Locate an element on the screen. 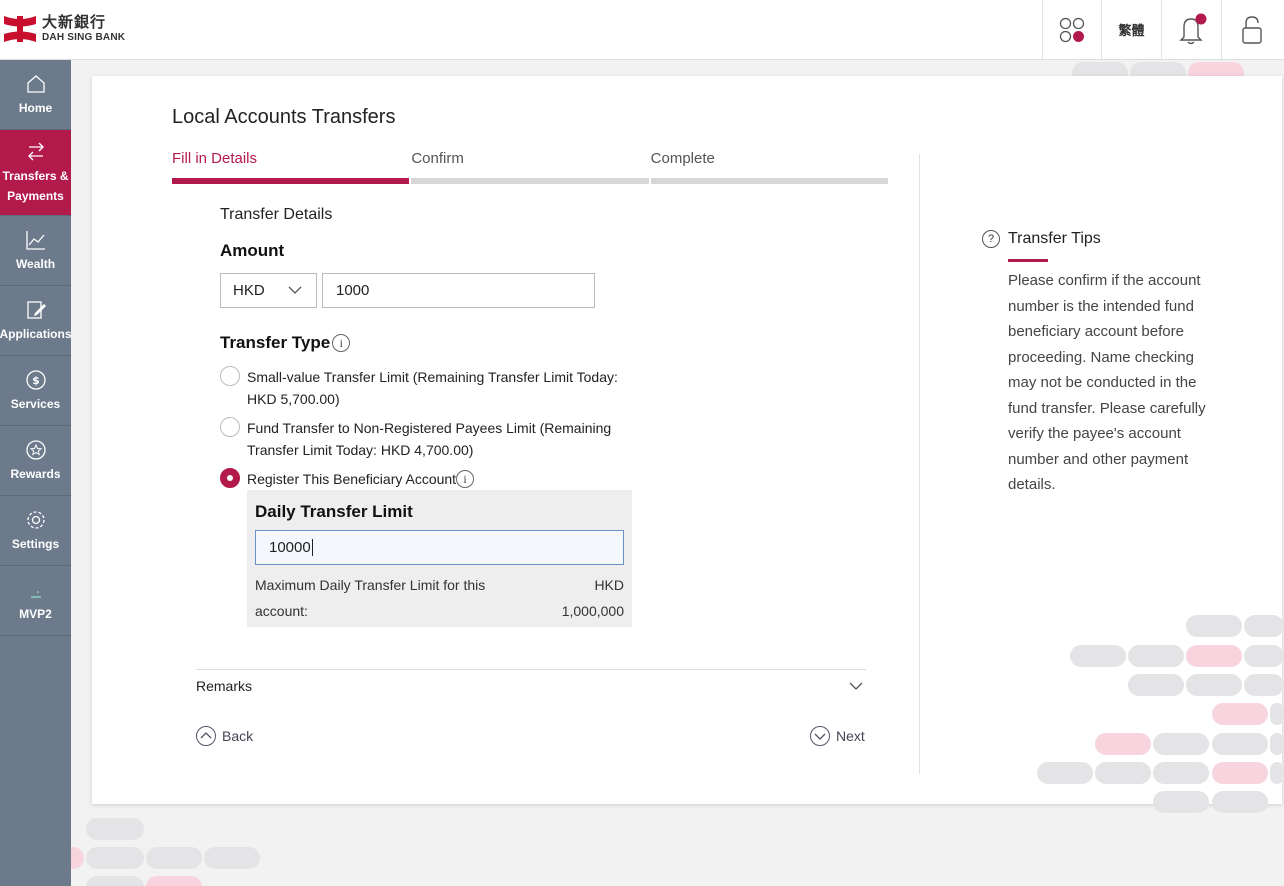 Image resolution: width=1284 pixels, height=886 pixels. sidebar-item-services: $ Services is located at coordinates (35, 391).